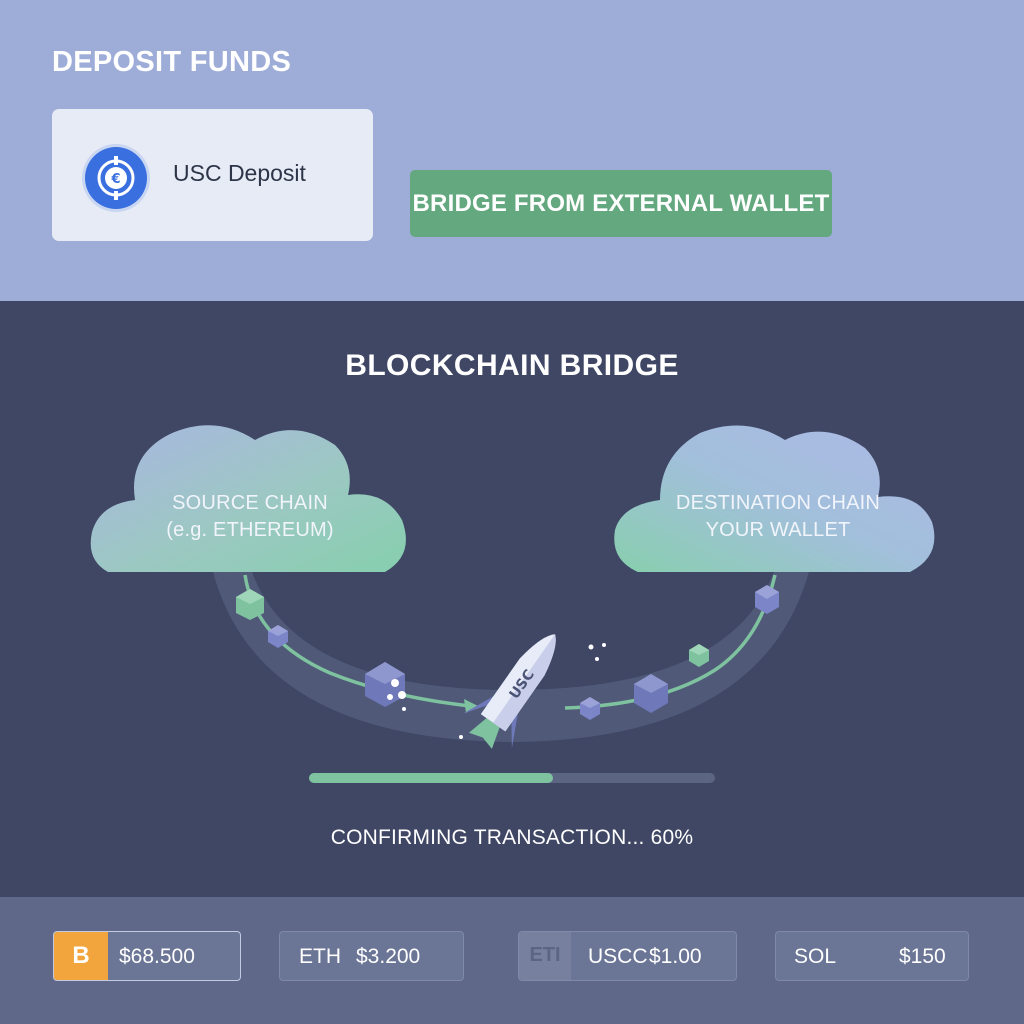  I want to click on source-chain-example: (e.g. ETHEREUM), so click(250, 530).